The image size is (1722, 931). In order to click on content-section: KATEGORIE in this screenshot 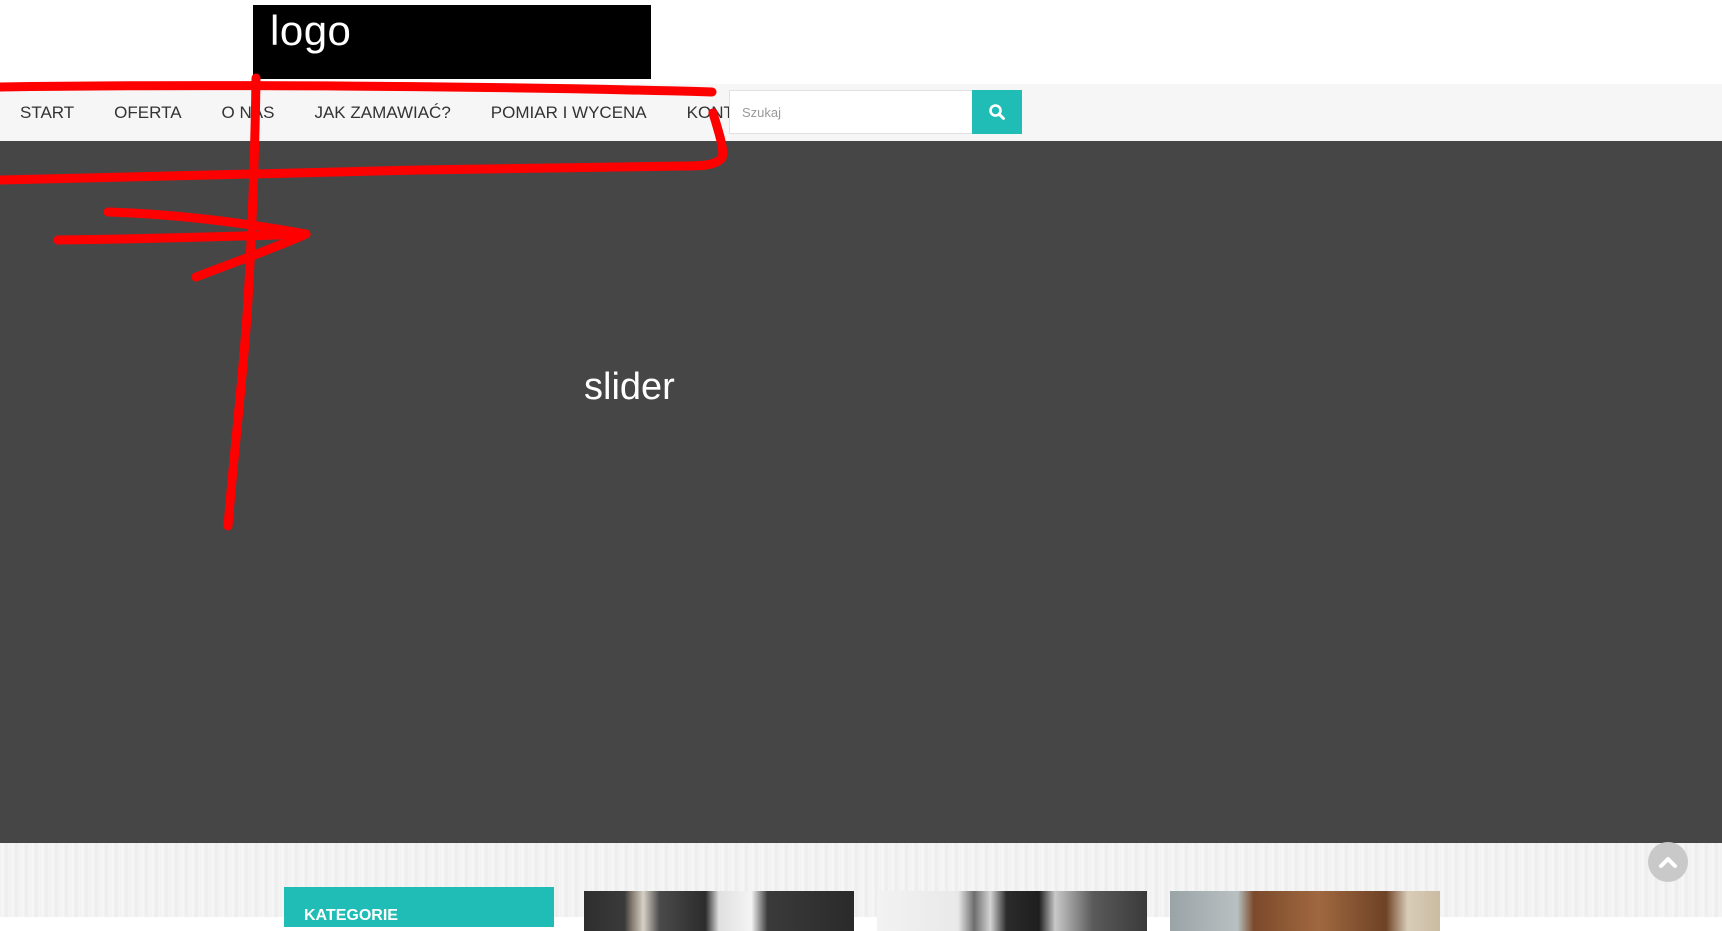, I will do `click(861, 887)`.